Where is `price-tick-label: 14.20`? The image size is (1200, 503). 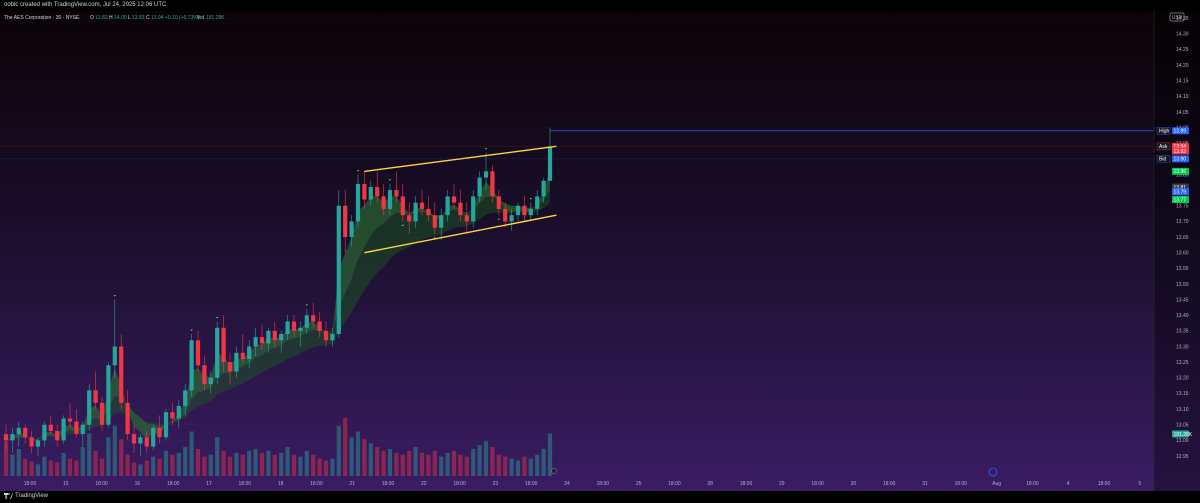 price-tick-label: 14.20 is located at coordinates (1182, 66).